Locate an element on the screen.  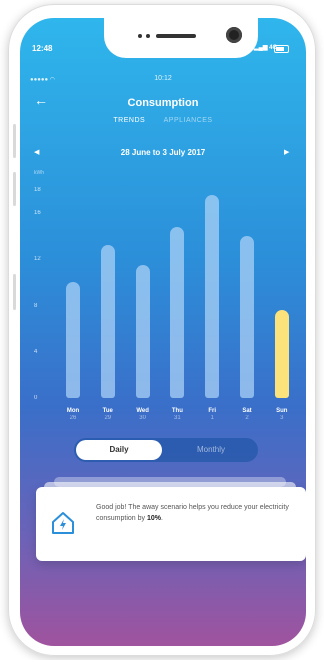
x-day-label: Thu is located at coordinates (177, 411).